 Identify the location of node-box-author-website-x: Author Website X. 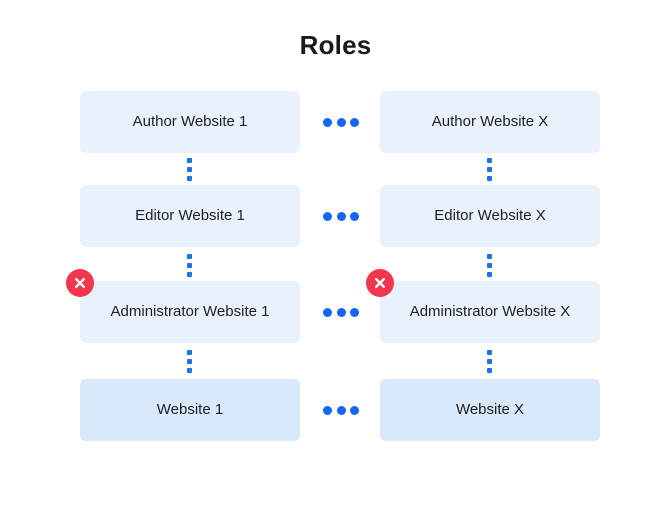
(490, 122).